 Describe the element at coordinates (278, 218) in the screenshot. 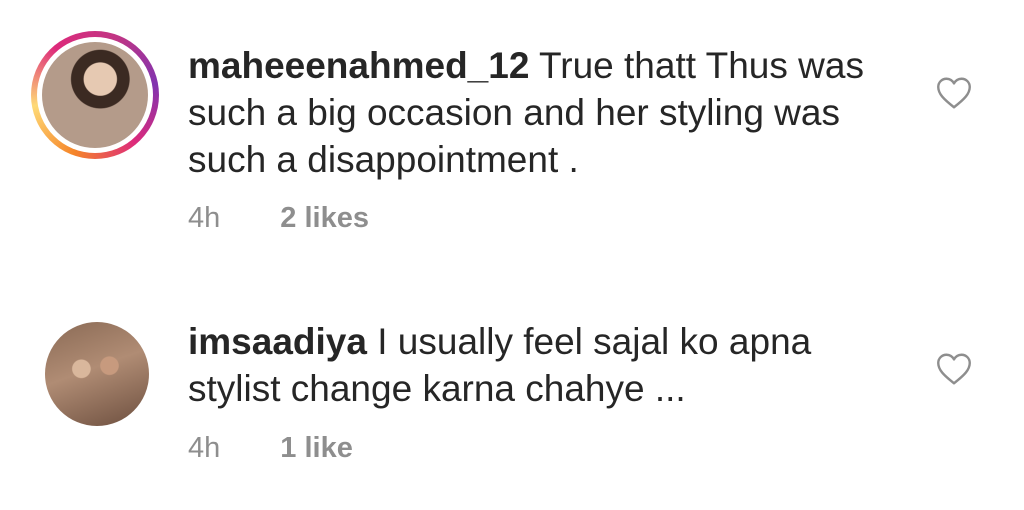

I see `comment-meta: 4h 2 likes` at that location.